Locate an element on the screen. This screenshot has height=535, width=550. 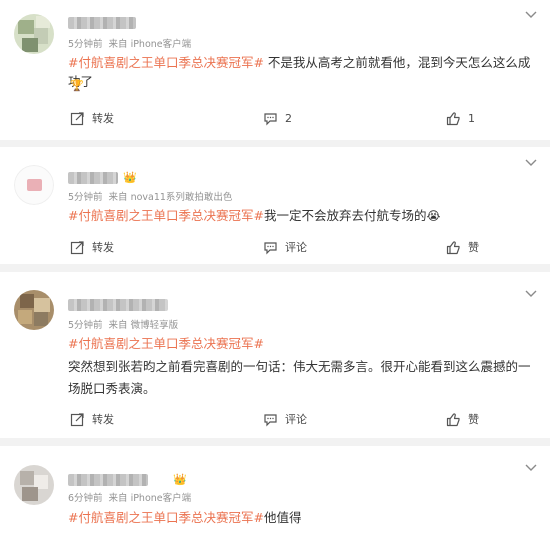
comment-text: #付航喜剧之王单口季总决赛冠军#他值得 is located at coordinates (301, 517).